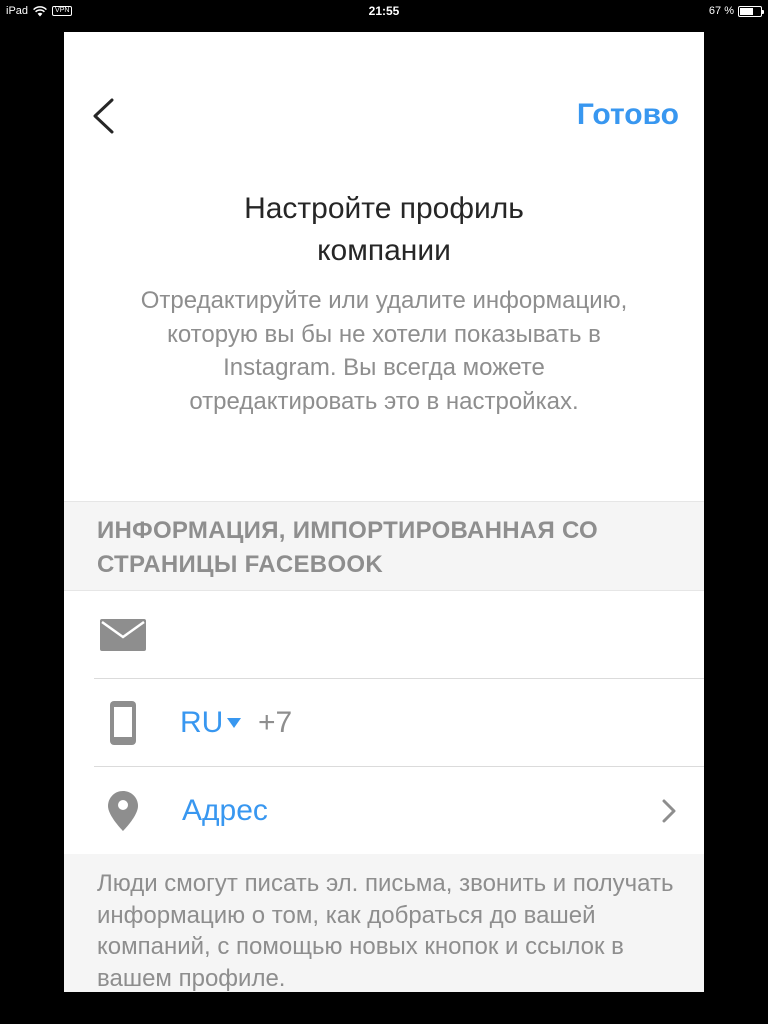  Describe the element at coordinates (384, 208) in the screenshot. I see `title-line-1: Настройте профиль` at that location.